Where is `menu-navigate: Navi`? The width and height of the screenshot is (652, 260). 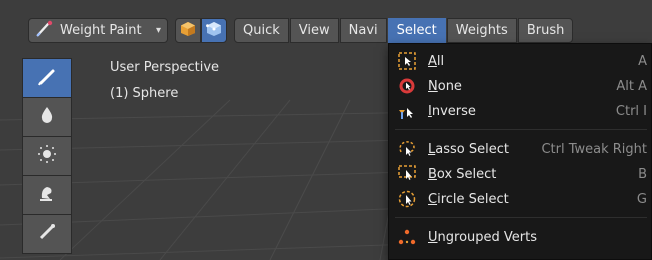 menu-navigate: Navi is located at coordinates (363, 30).